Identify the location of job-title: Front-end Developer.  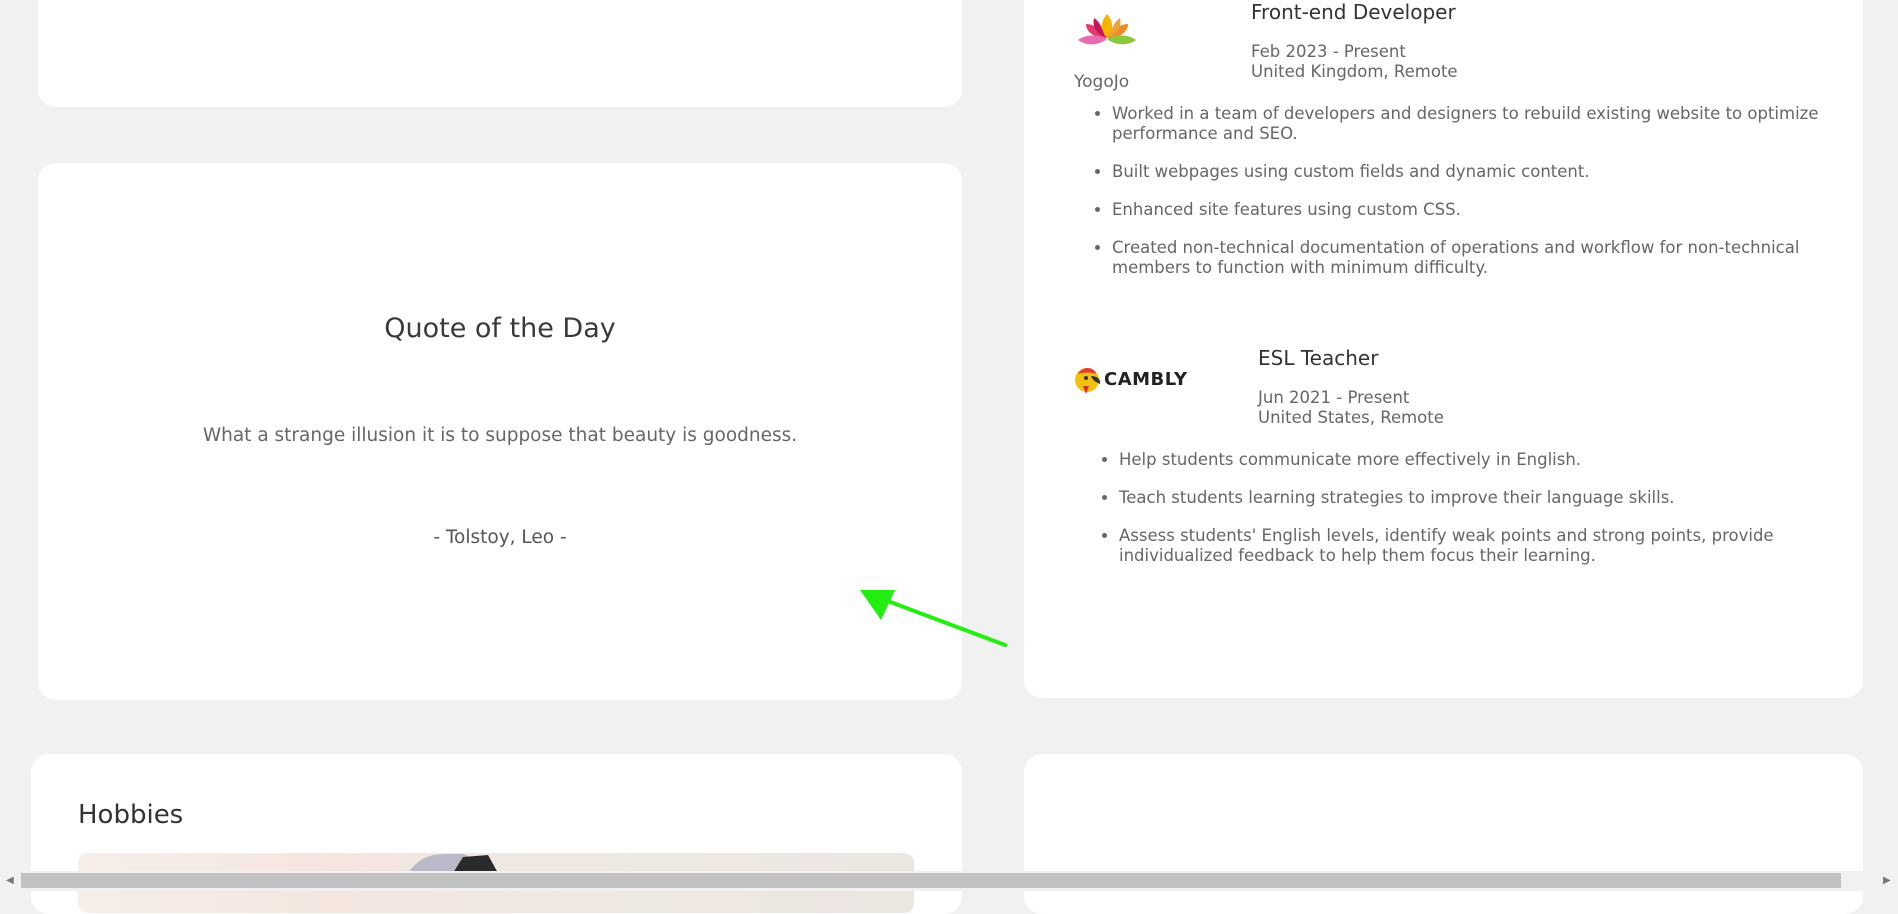
(1353, 12).